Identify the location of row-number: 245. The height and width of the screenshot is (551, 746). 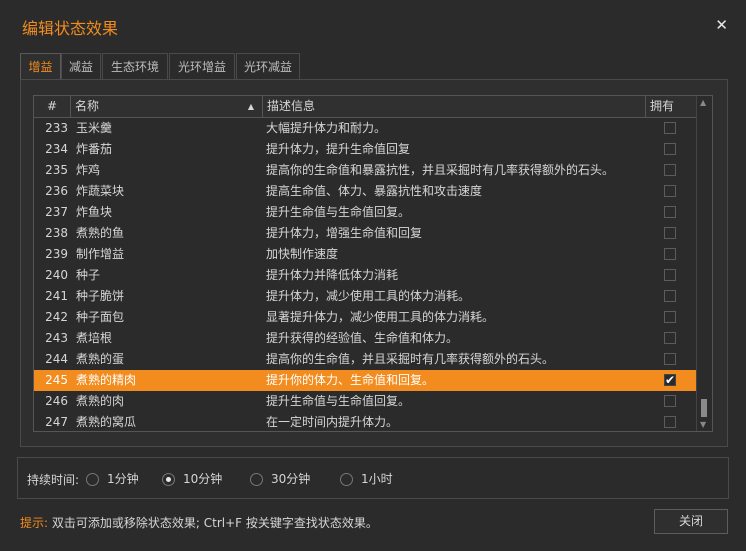
(56, 380).